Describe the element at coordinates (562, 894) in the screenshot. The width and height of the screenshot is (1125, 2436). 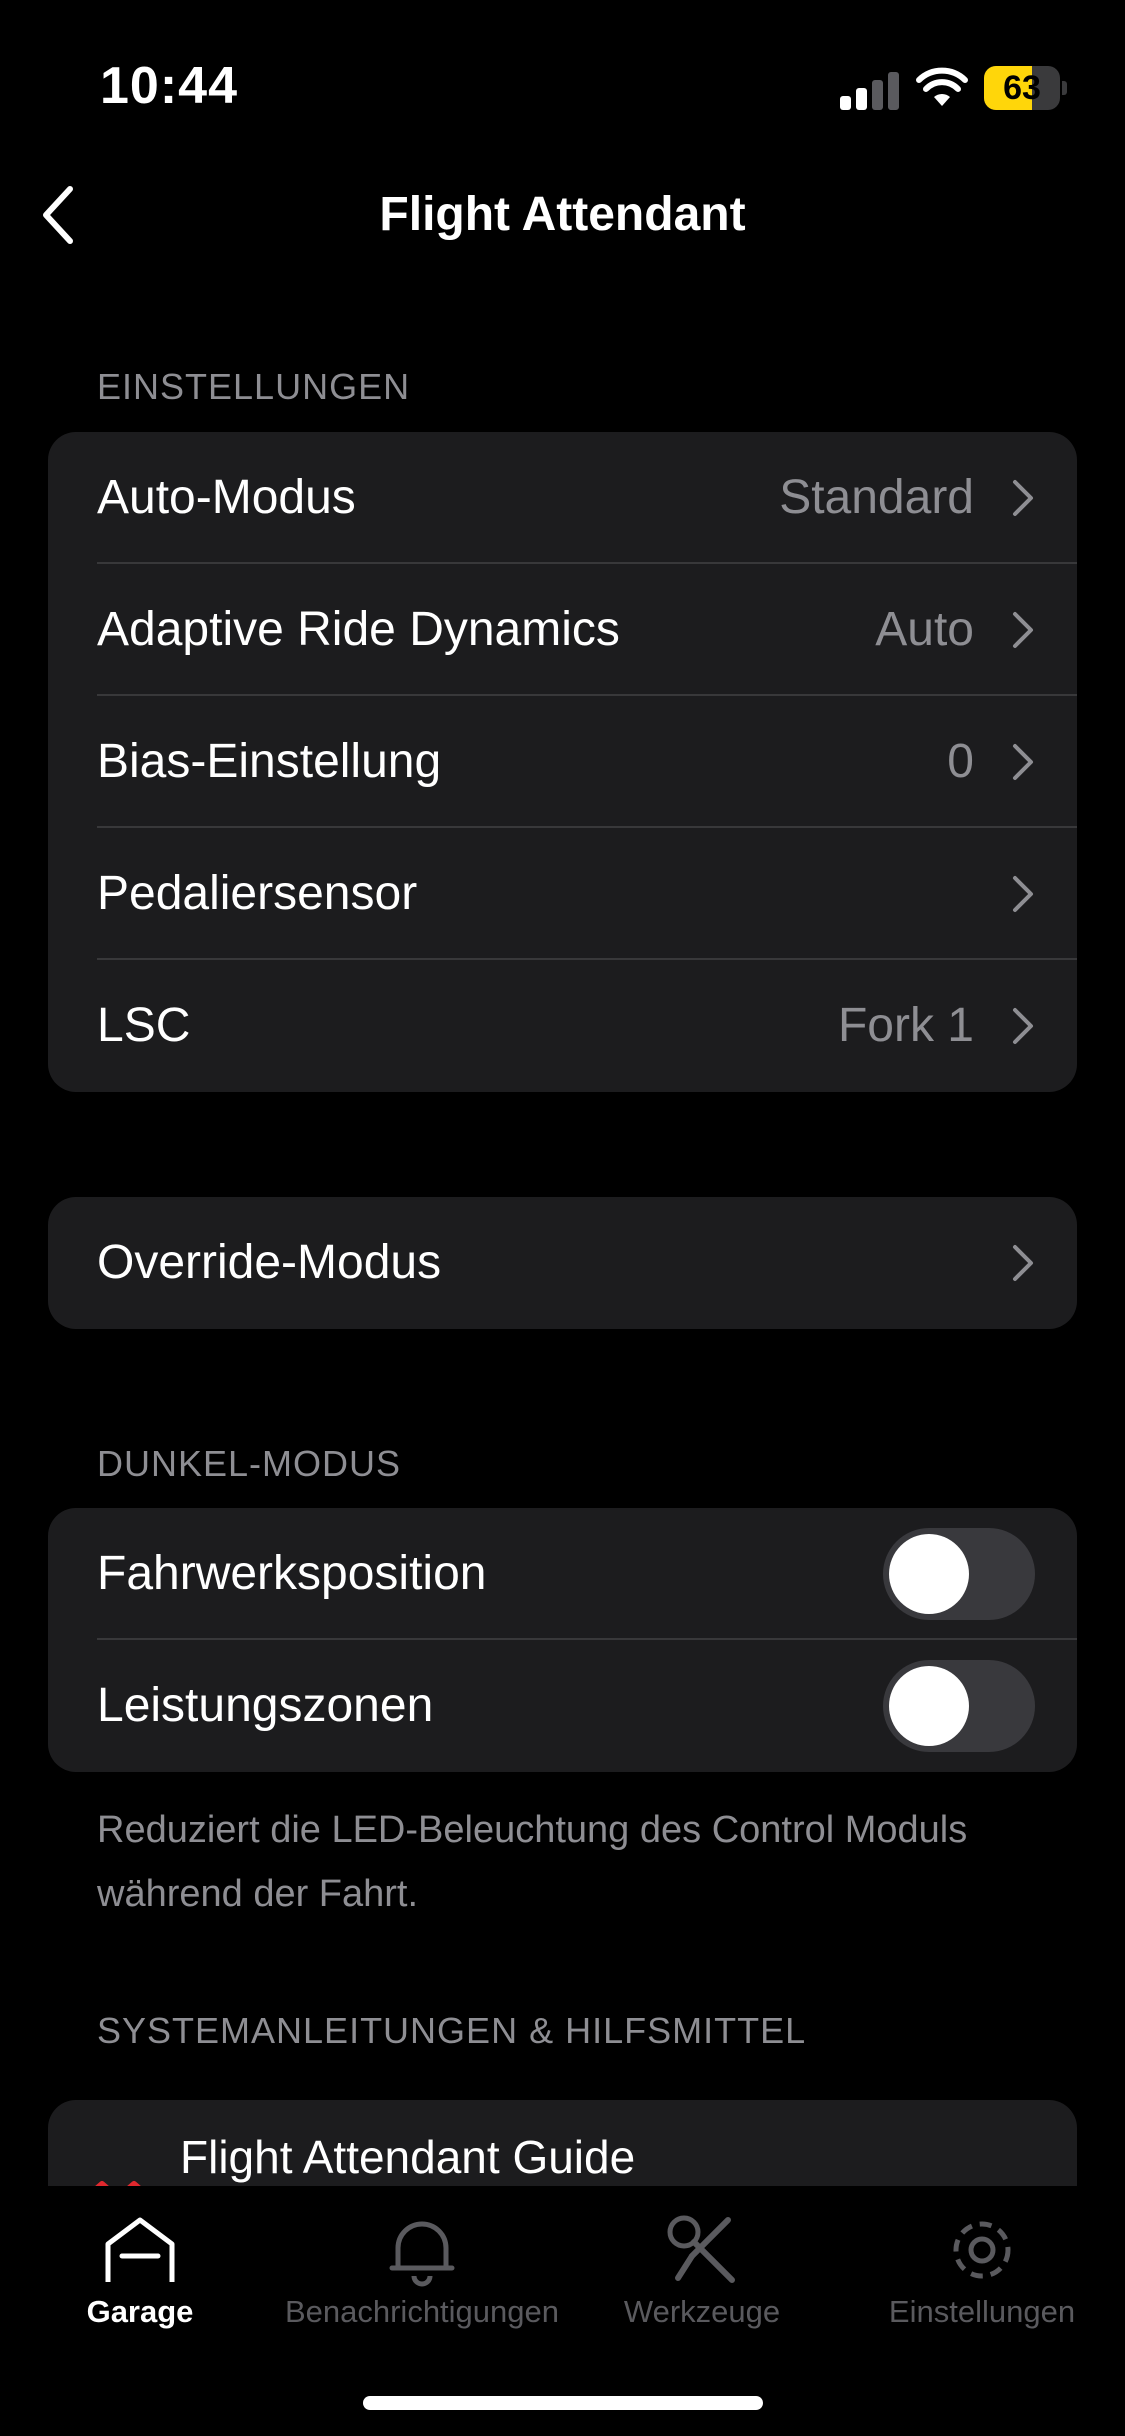
I see `setting-row-pedaliersensor: Pedaliersensor` at that location.